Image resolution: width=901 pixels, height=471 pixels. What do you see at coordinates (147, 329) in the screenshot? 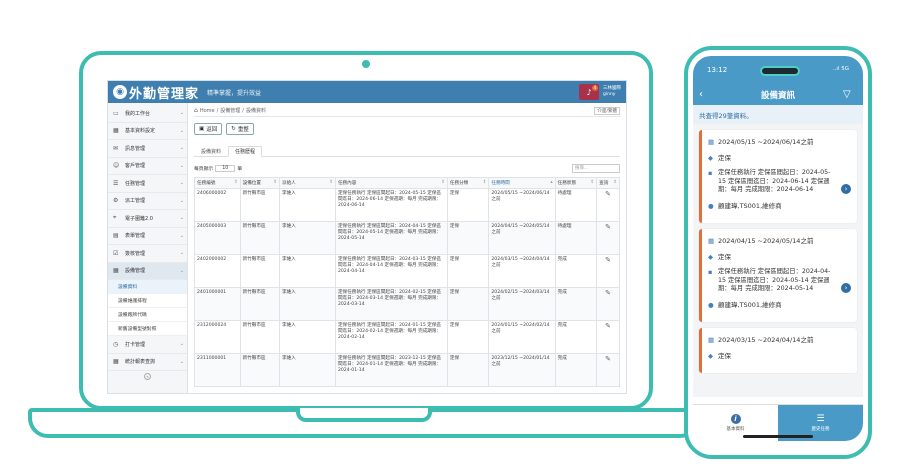
I see `sidebar-subitem: 新舊設備型號對照` at bounding box center [147, 329].